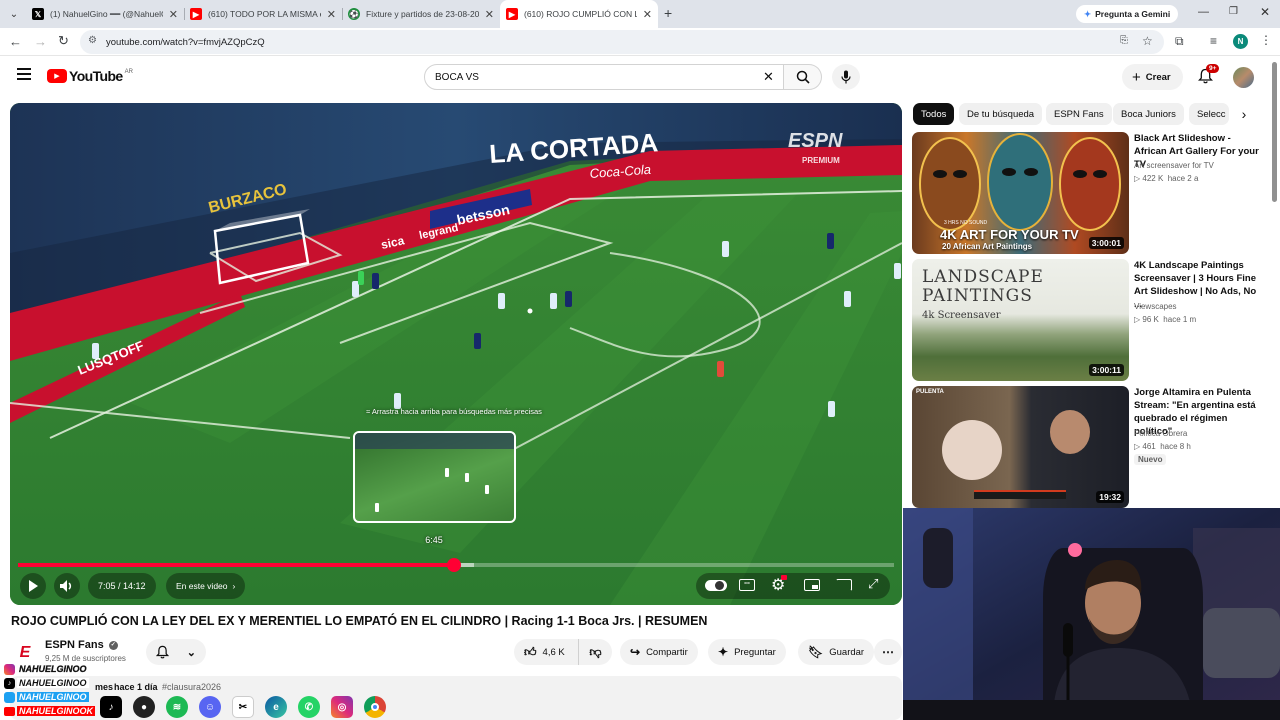  What do you see at coordinates (1244, 114) in the screenshot?
I see `chips-next-button: ›` at bounding box center [1244, 114].